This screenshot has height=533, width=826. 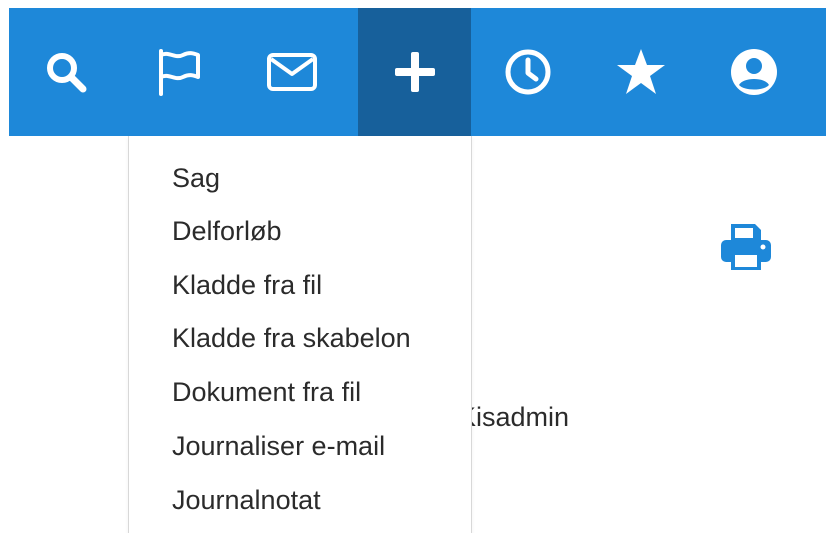 What do you see at coordinates (247, 285) in the screenshot?
I see `menu-item-kladde-fra-fil: Kladde fra fil` at bounding box center [247, 285].